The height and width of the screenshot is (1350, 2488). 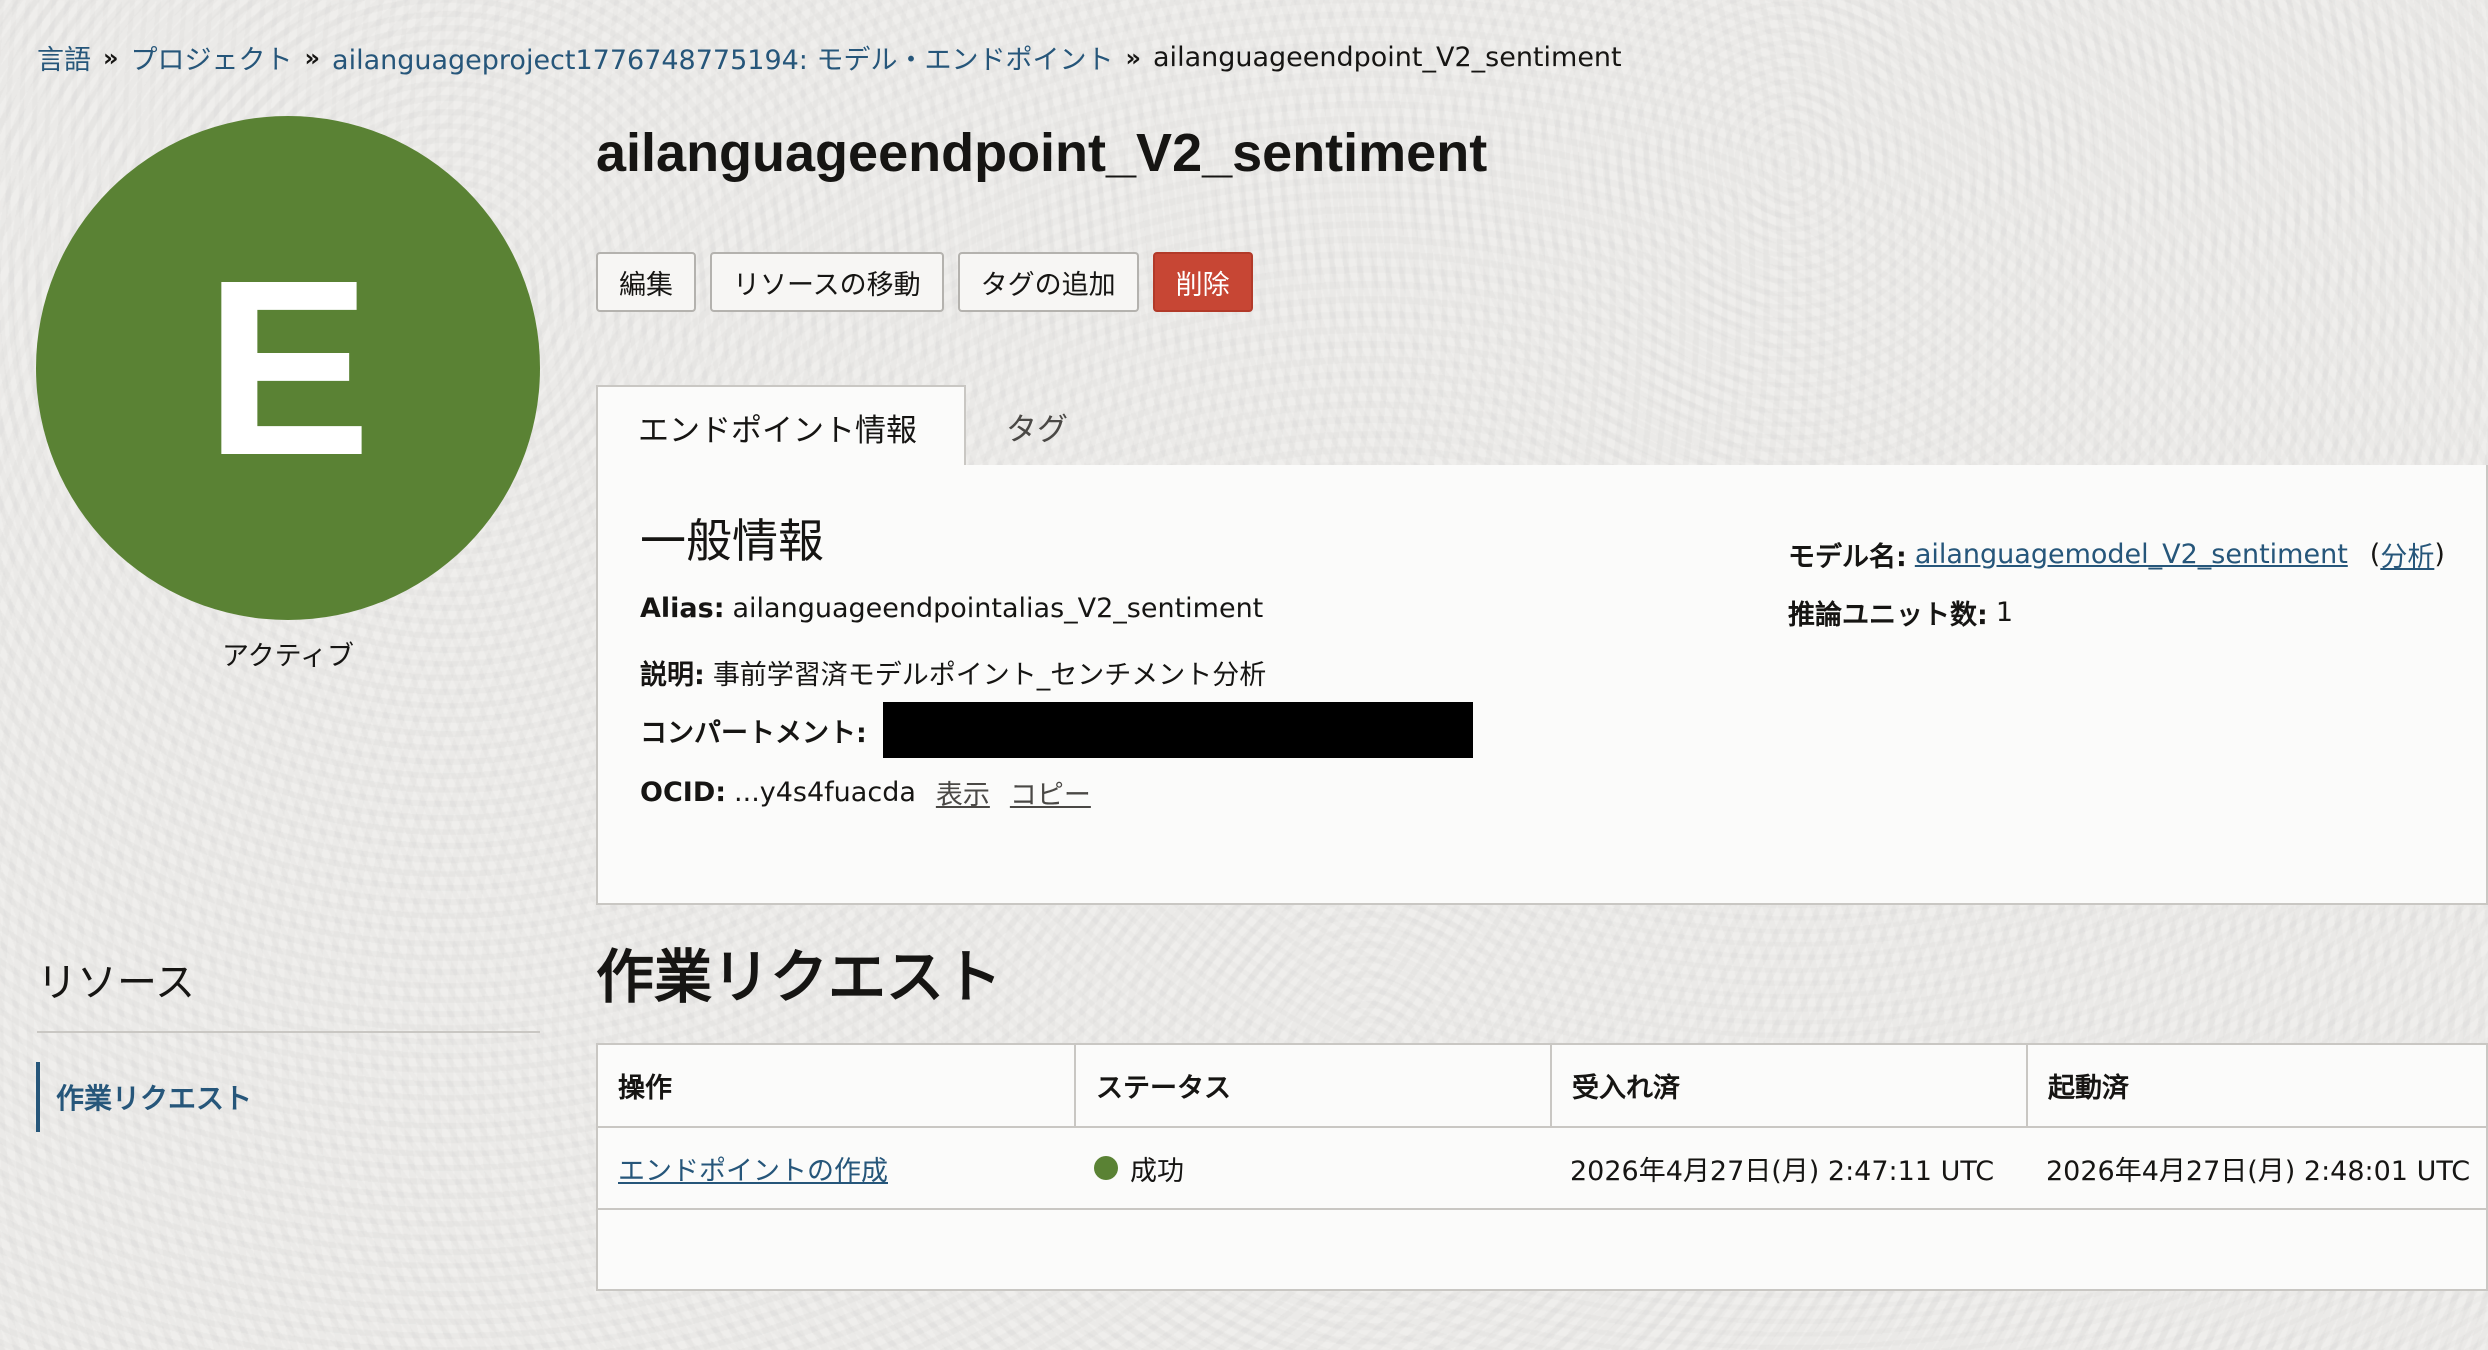 What do you see at coordinates (799, 977) in the screenshot?
I see `work-requests-heading: 作業リクエスト` at bounding box center [799, 977].